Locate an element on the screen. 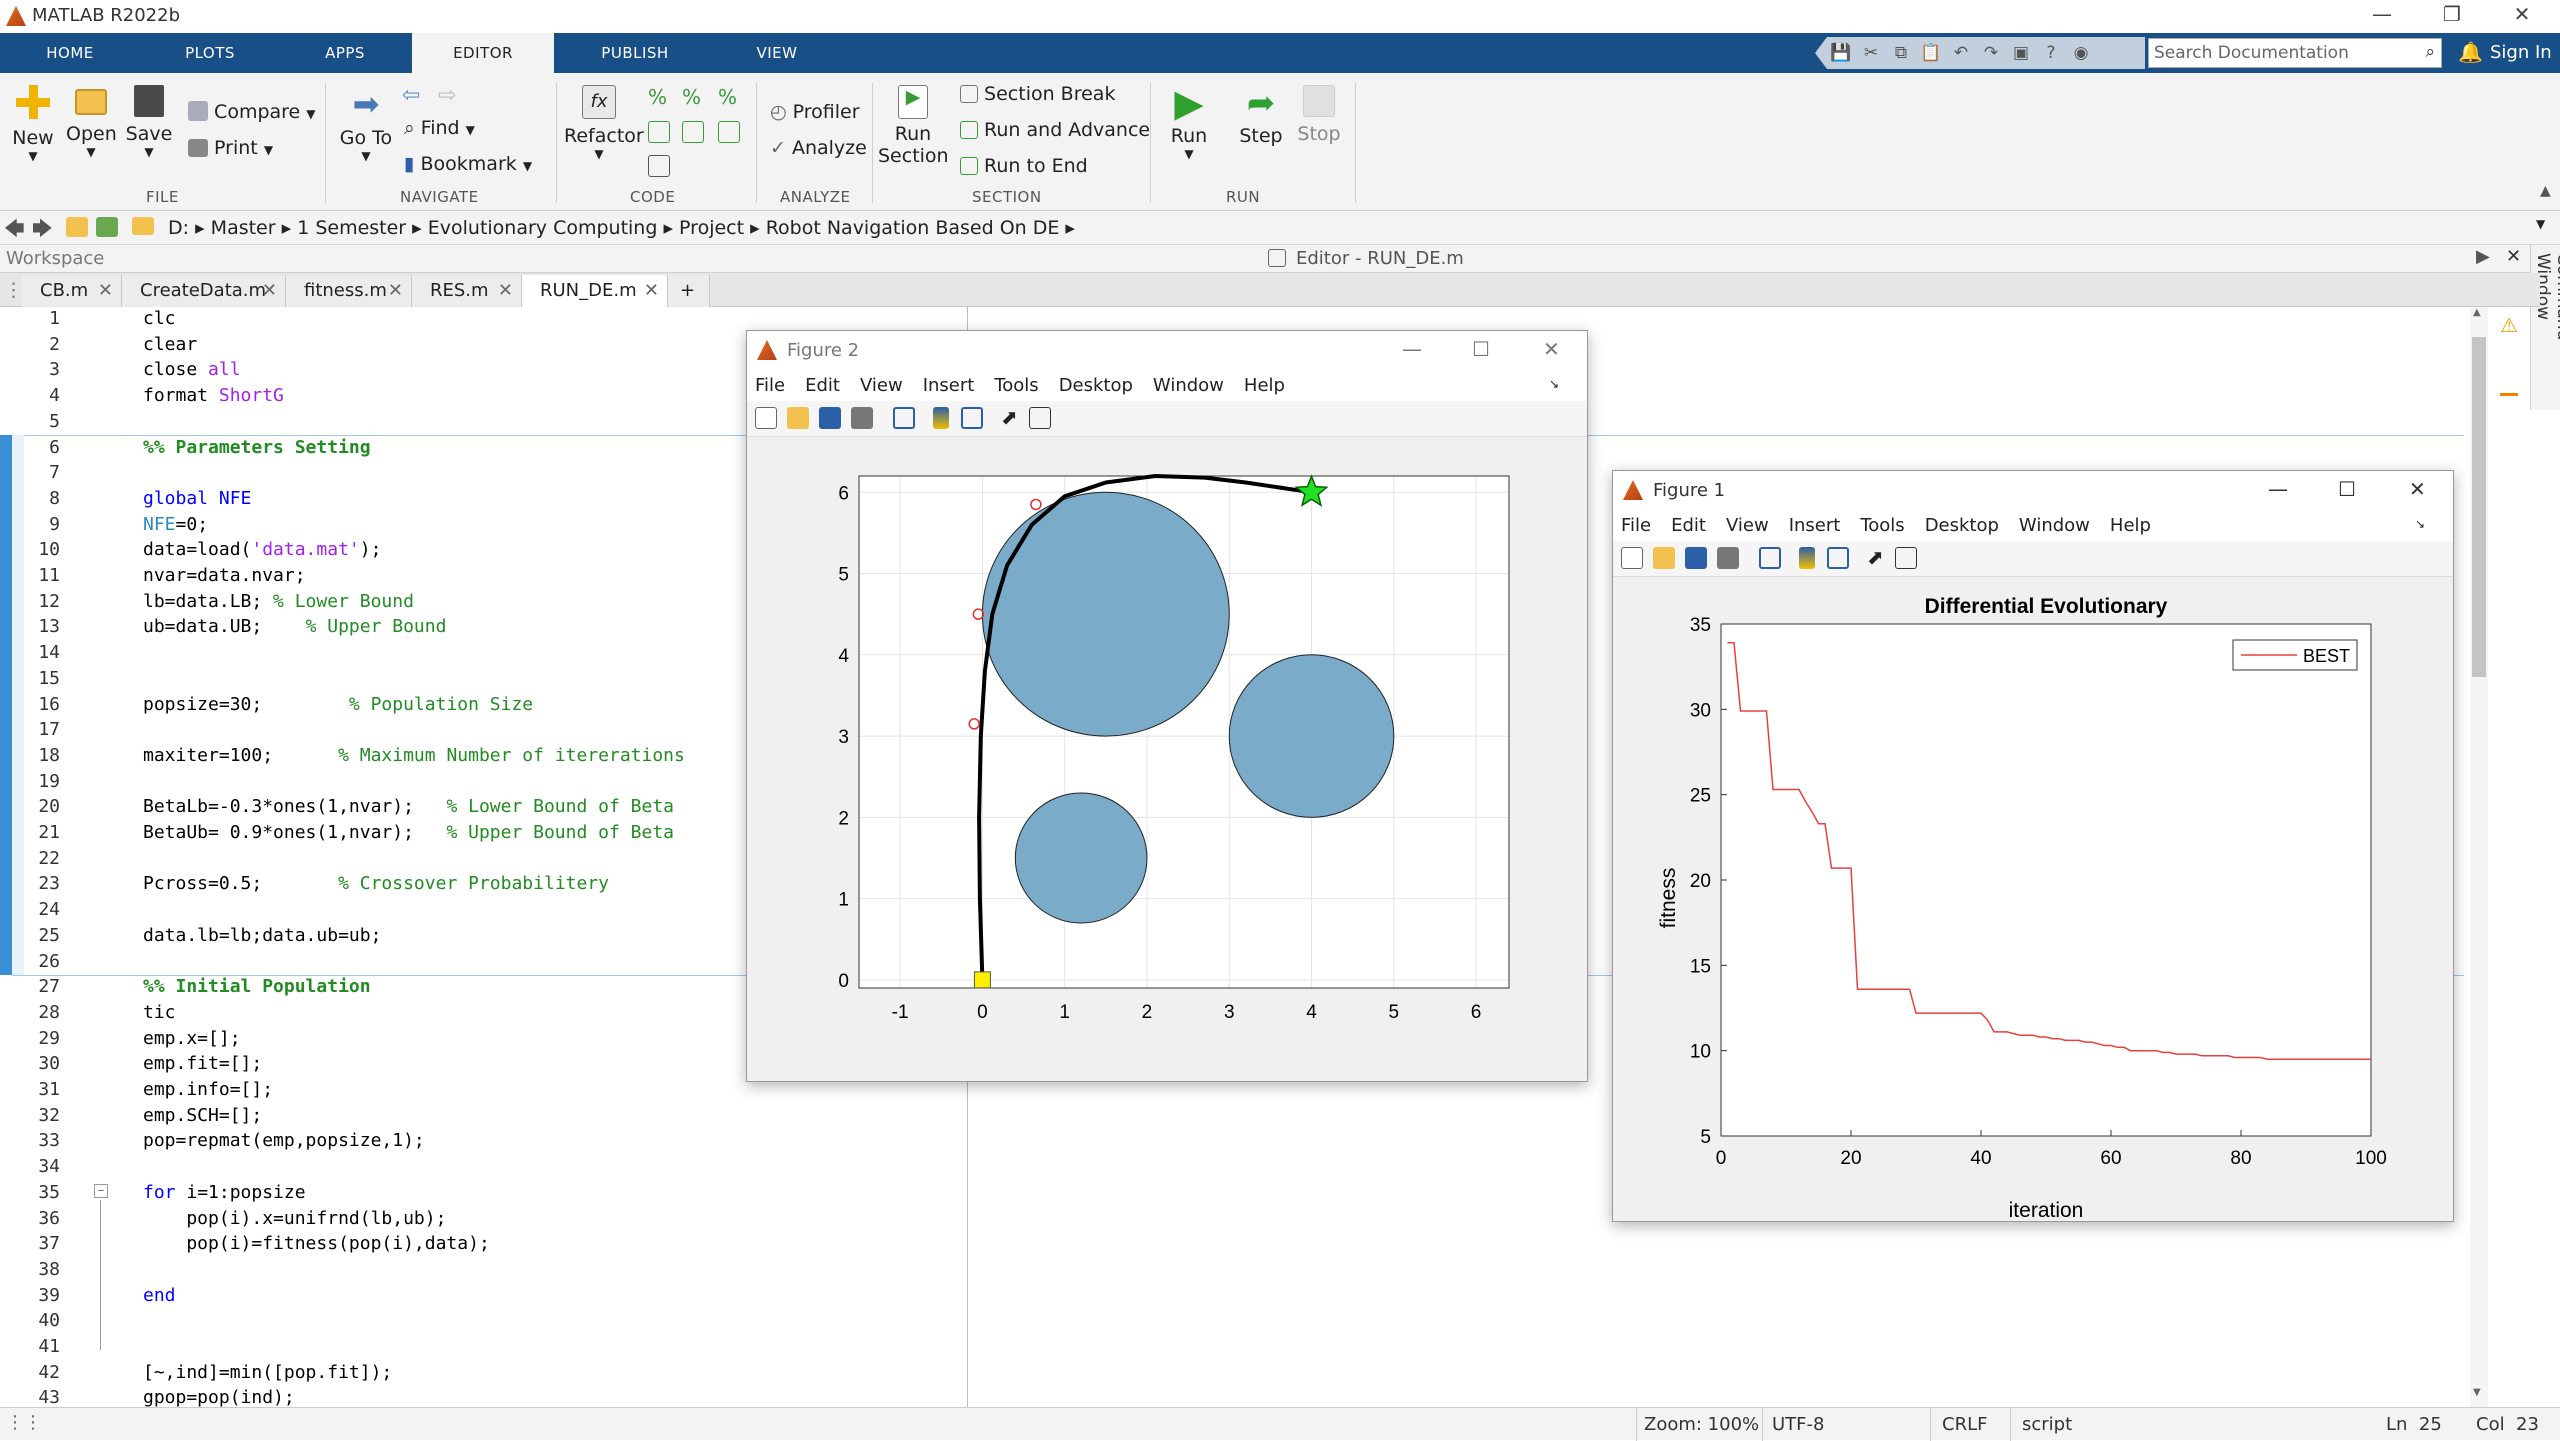 This screenshot has height=1441, width=2560. wrap-comments-icon: % is located at coordinates (727, 97).